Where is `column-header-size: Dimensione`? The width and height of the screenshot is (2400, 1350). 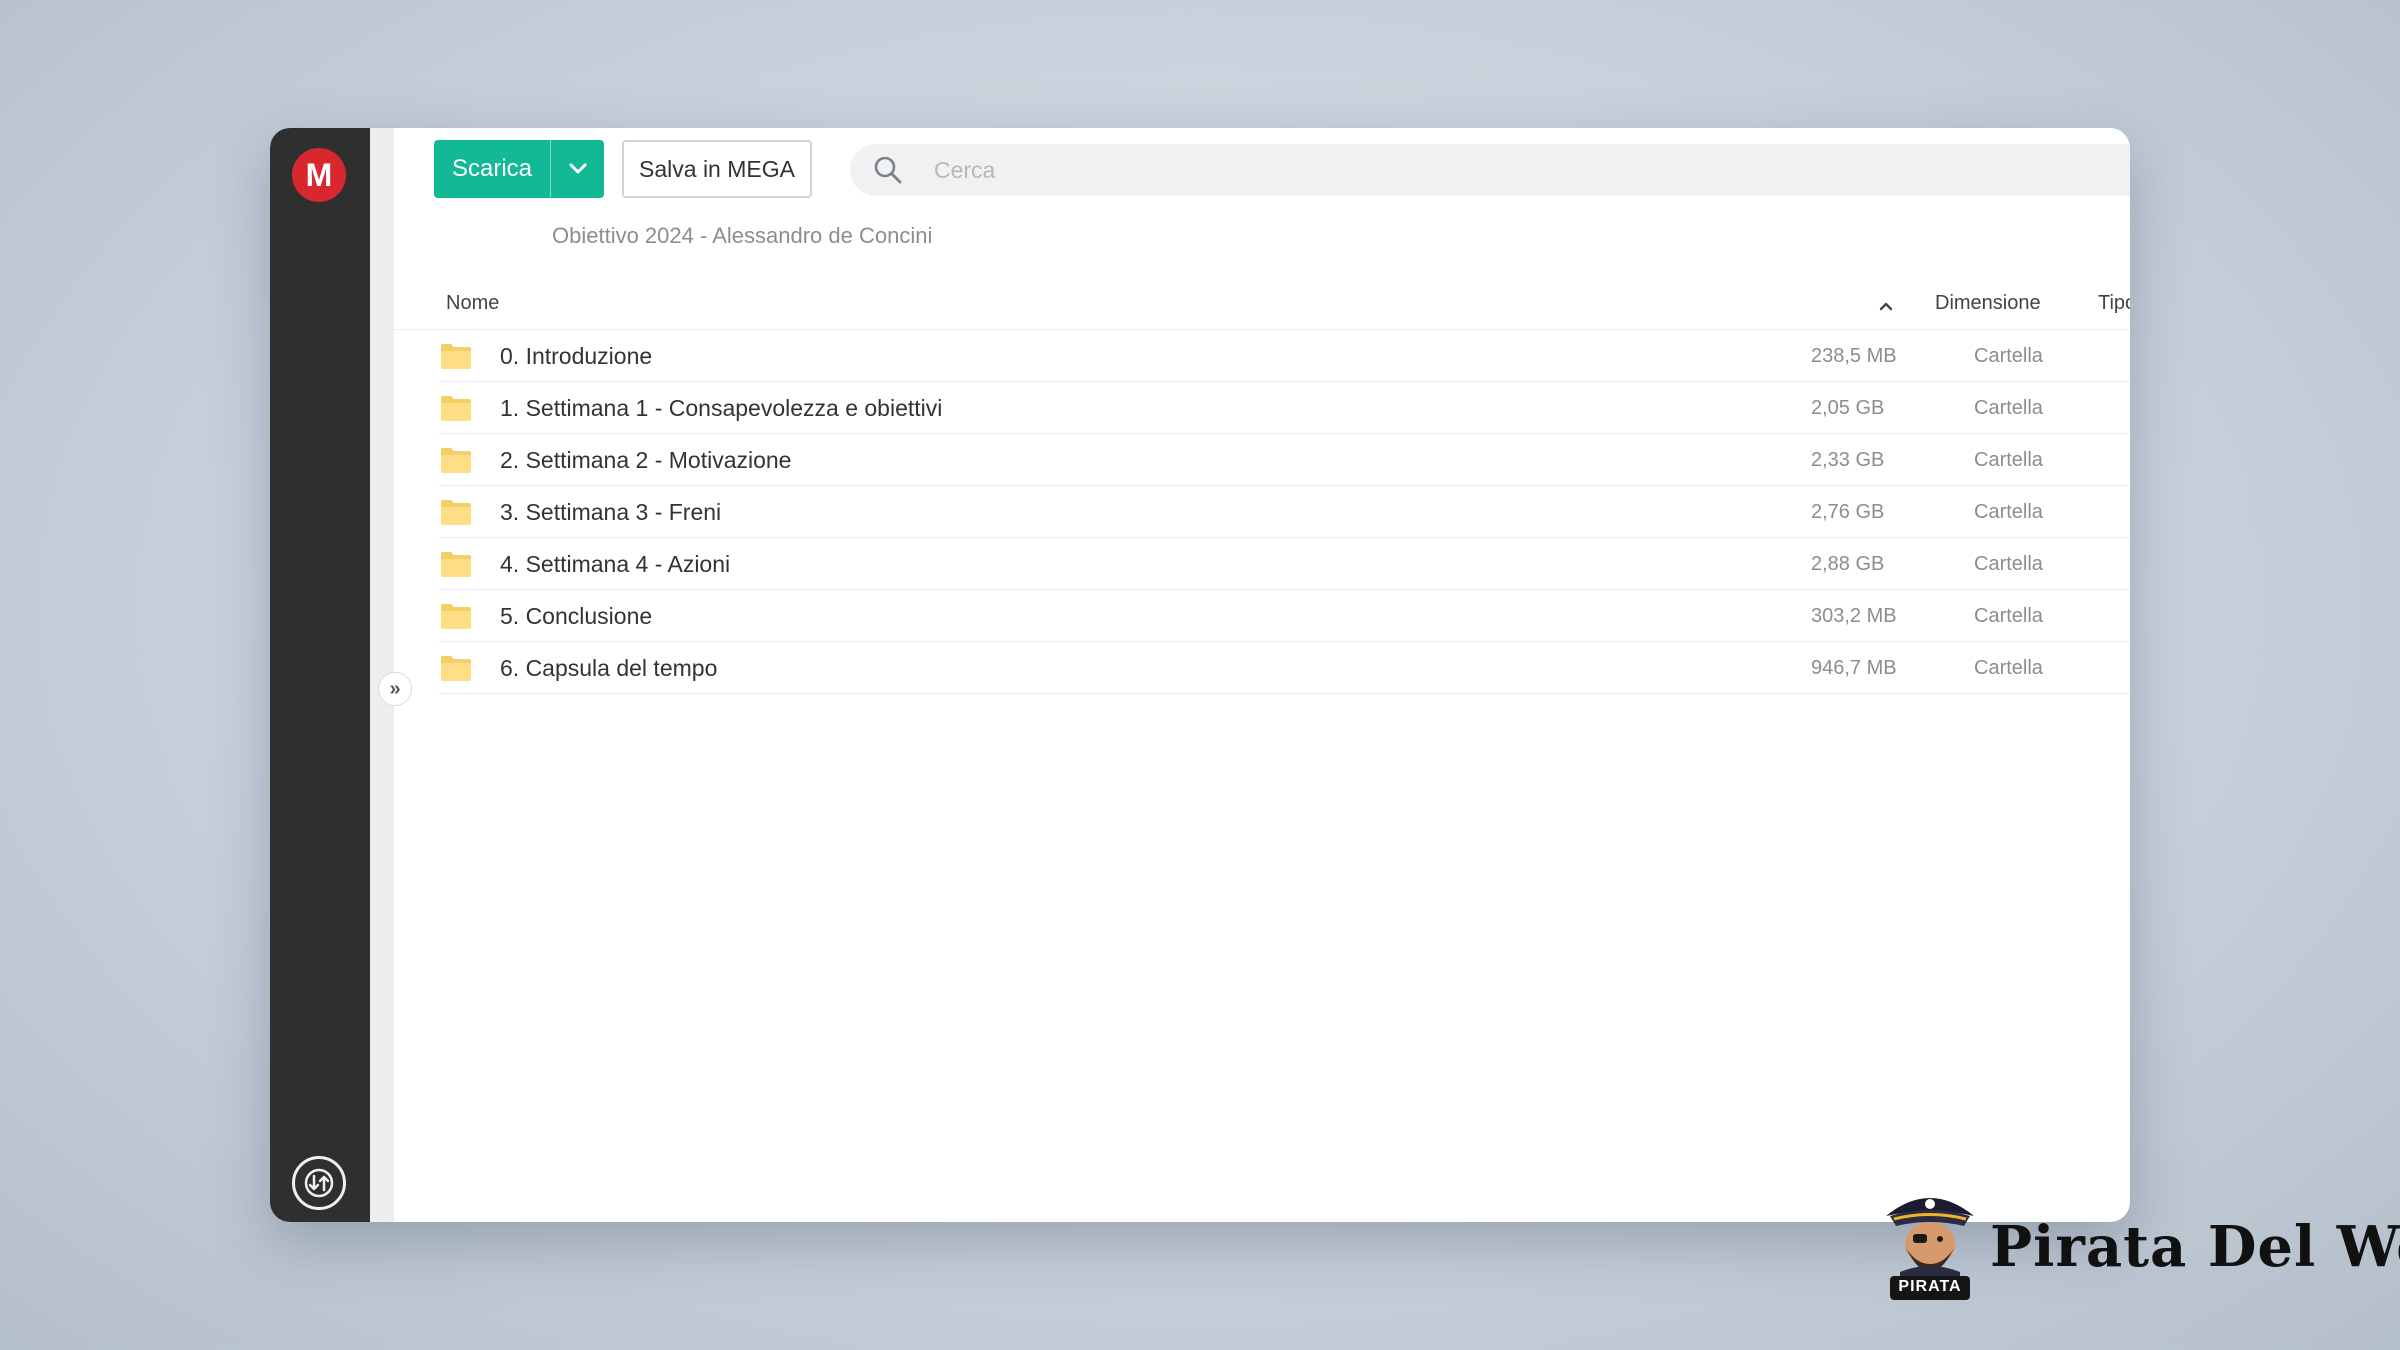
column-header-size: Dimensione is located at coordinates (1988, 303).